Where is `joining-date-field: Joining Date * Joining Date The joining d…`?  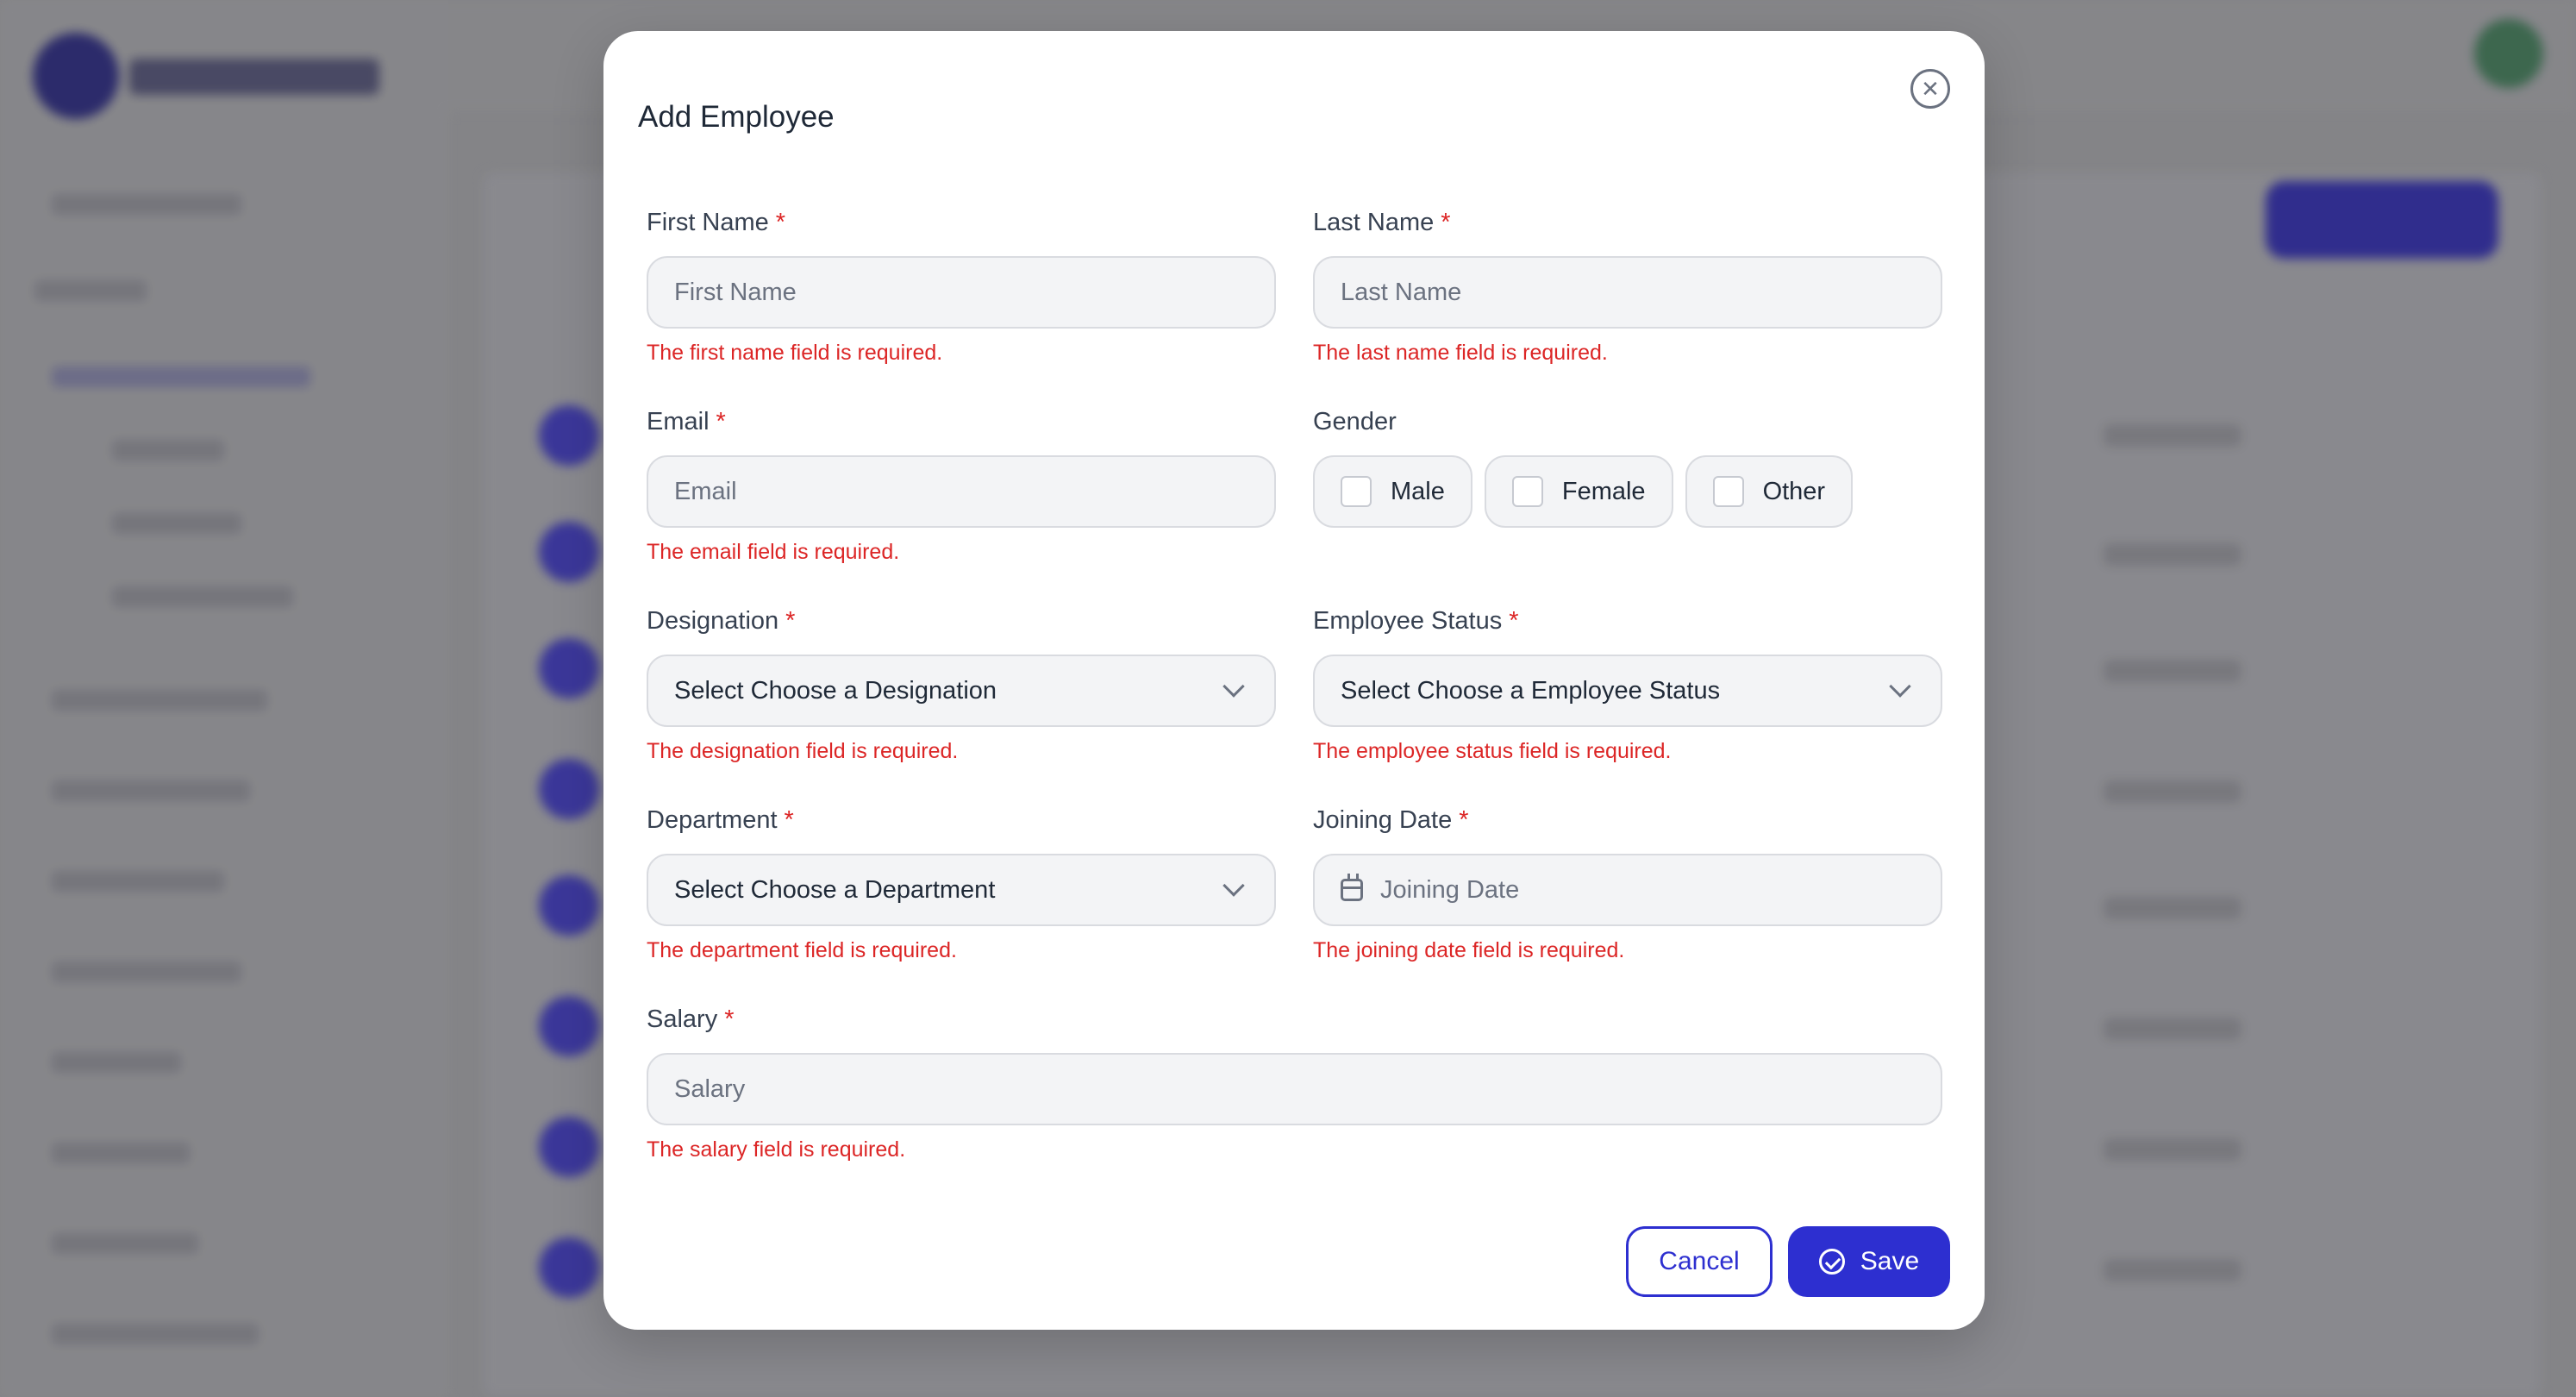
joining-date-field: Joining Date * Joining Date The joining d… is located at coordinates (1627, 883).